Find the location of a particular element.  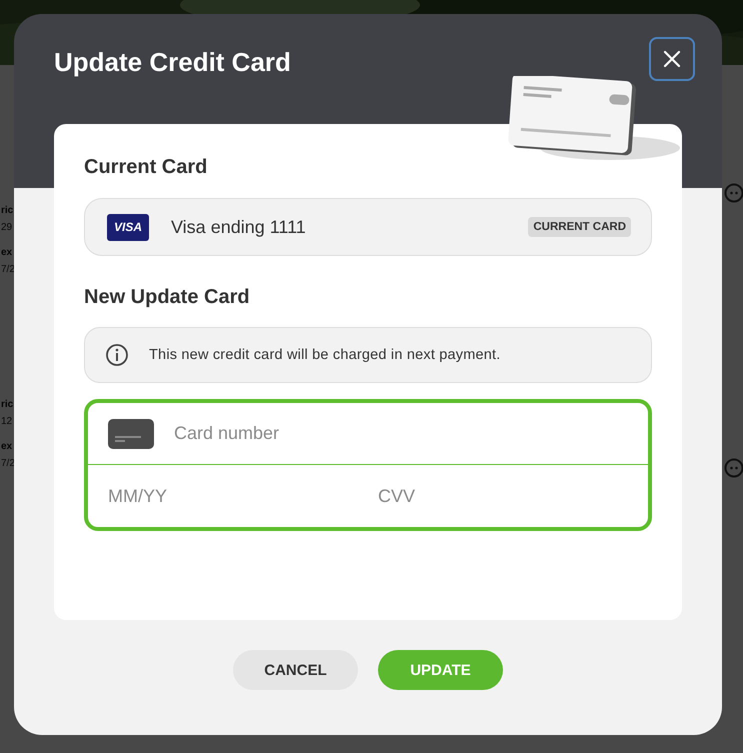

cvv-field: CVV is located at coordinates (513, 496).